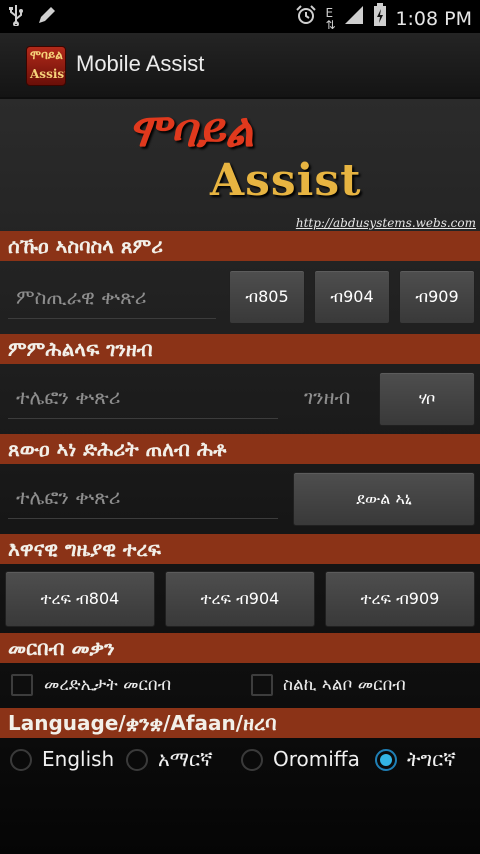 The height and width of the screenshot is (854, 480). I want to click on radio-amharic-label: አማርኛ, so click(185, 759).